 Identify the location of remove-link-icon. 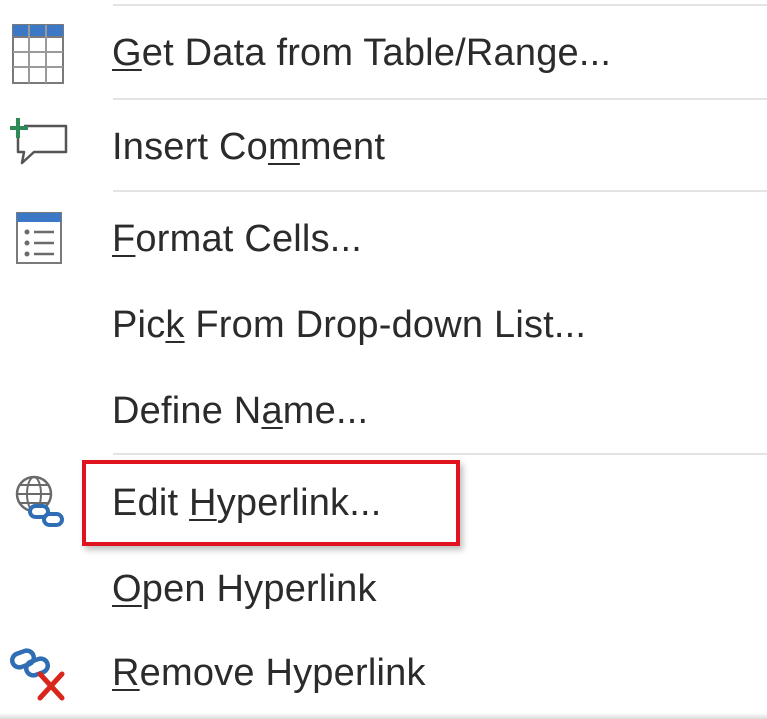
(37, 674).